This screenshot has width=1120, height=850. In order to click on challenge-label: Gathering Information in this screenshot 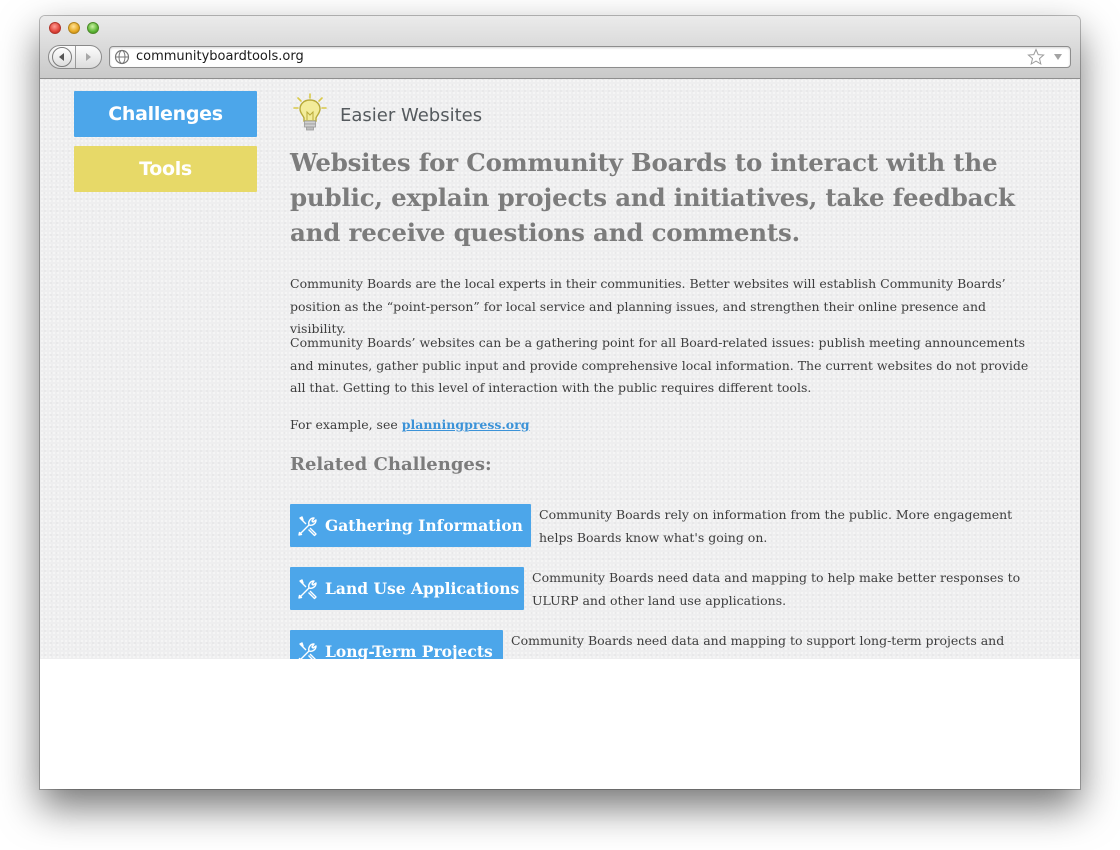, I will do `click(424, 525)`.